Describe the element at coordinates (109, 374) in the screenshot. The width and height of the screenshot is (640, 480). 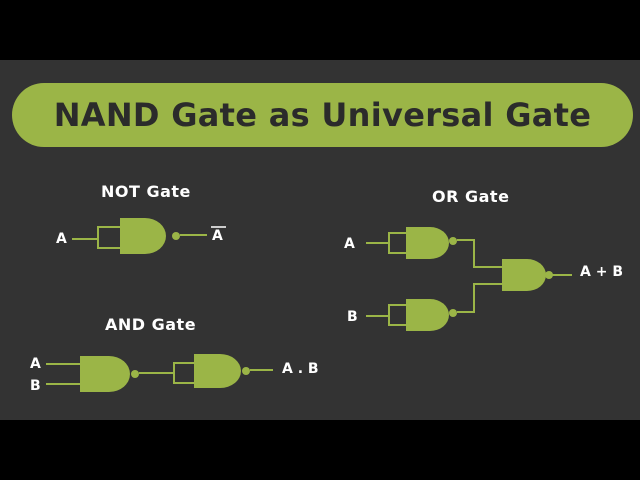
I see `and-first-nand-gate` at that location.